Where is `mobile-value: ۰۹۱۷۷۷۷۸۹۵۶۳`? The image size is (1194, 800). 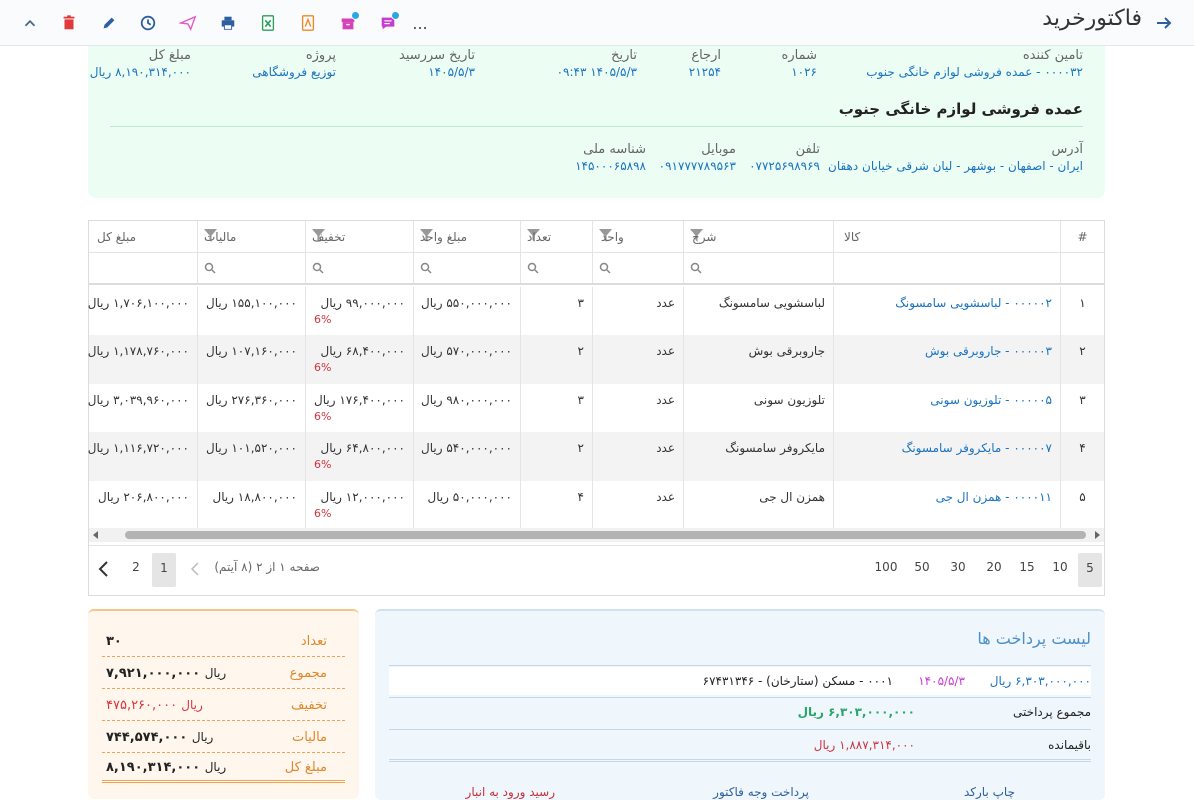 mobile-value: ۰۹۱۷۷۷۷۸۹۵۶۳ is located at coordinates (697, 166).